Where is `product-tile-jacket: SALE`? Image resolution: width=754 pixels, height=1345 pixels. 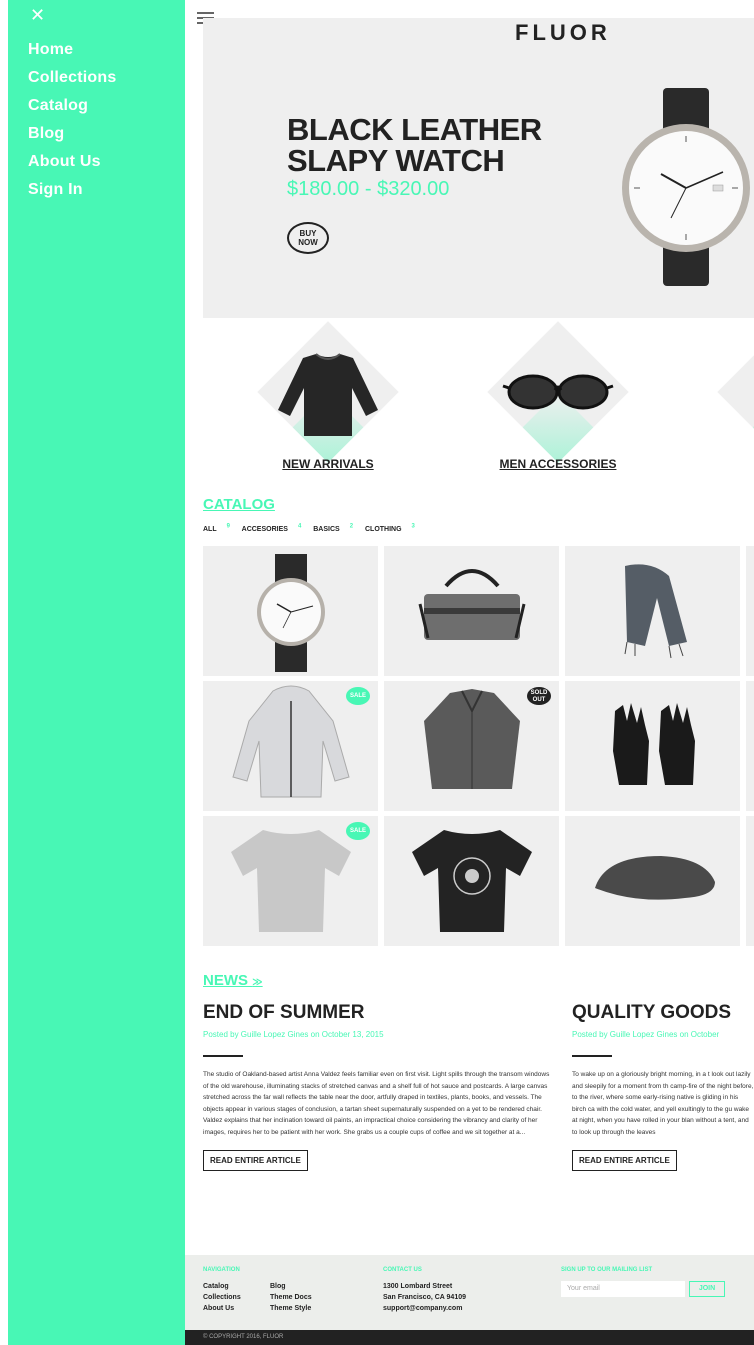 product-tile-jacket: SALE is located at coordinates (290, 746).